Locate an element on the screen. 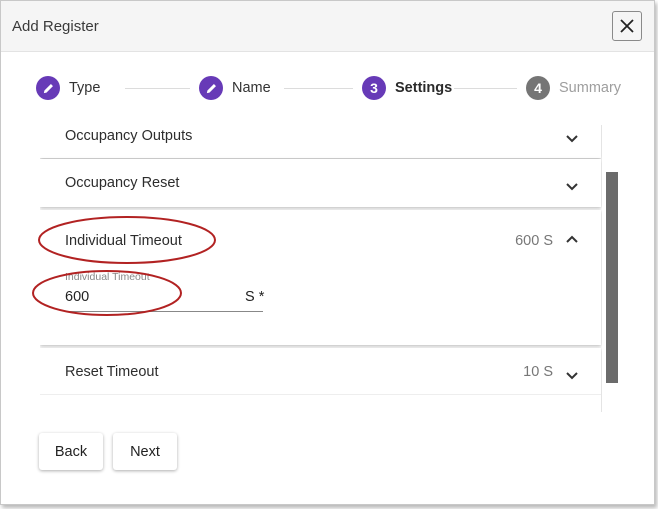  step-summary: 4 Summary is located at coordinates (573, 88).